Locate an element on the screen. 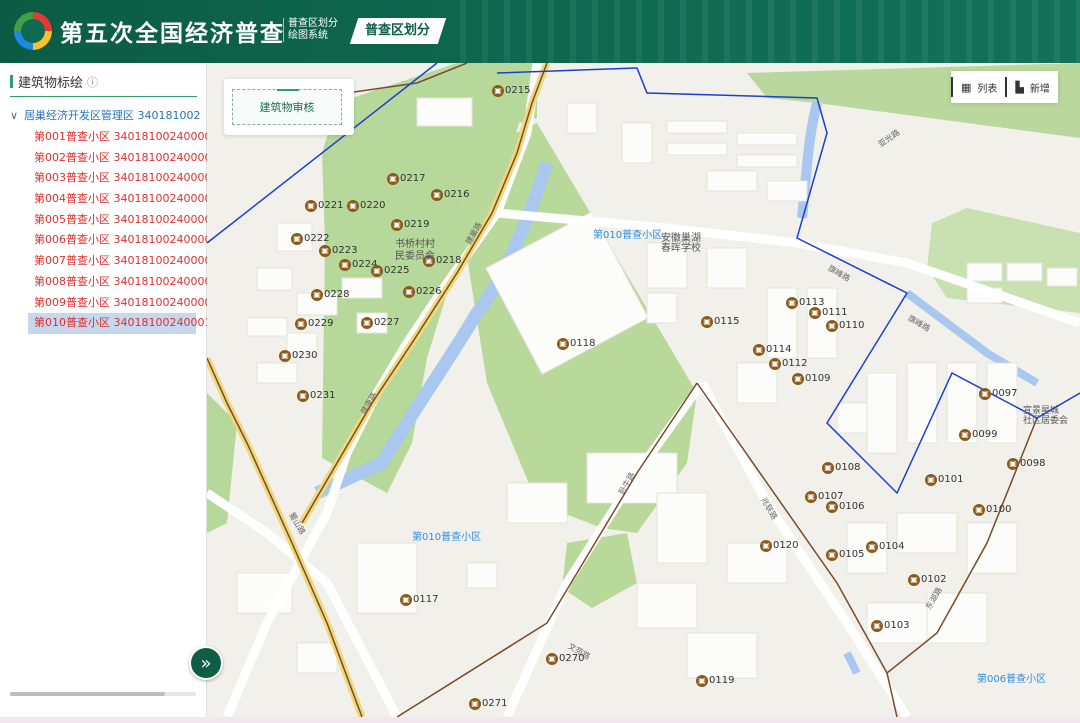 This screenshot has width=1080, height=723. building-marker: ▣ 0114 is located at coordinates (772, 350).